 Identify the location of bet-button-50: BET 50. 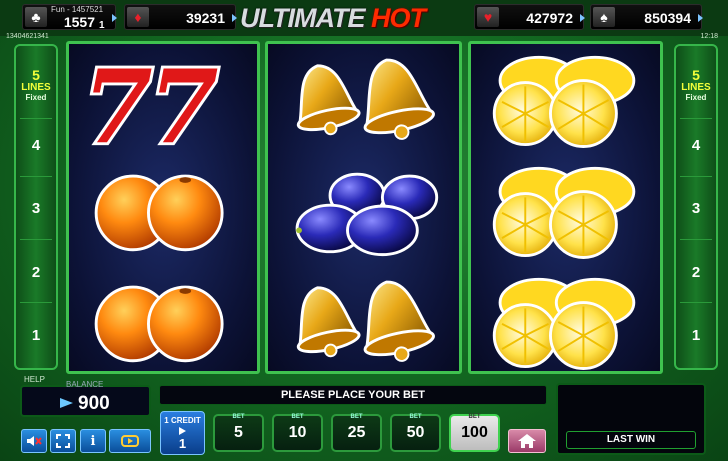
(415, 433).